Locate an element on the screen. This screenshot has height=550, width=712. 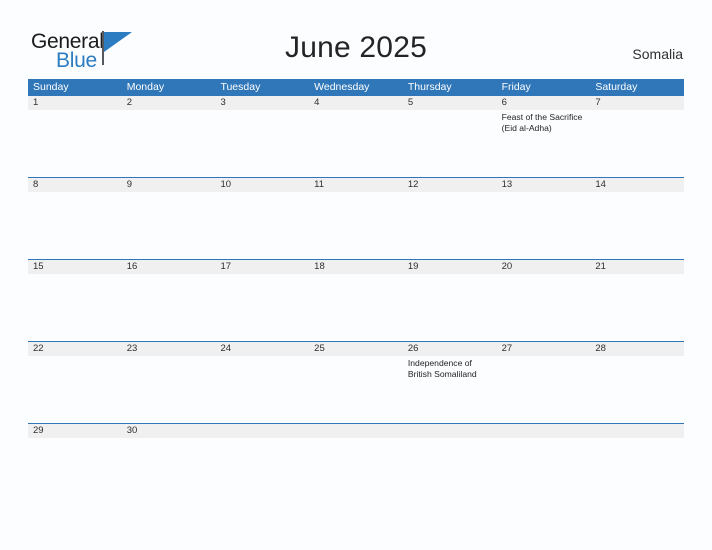
day-cell-23: 23 is located at coordinates (168, 349).